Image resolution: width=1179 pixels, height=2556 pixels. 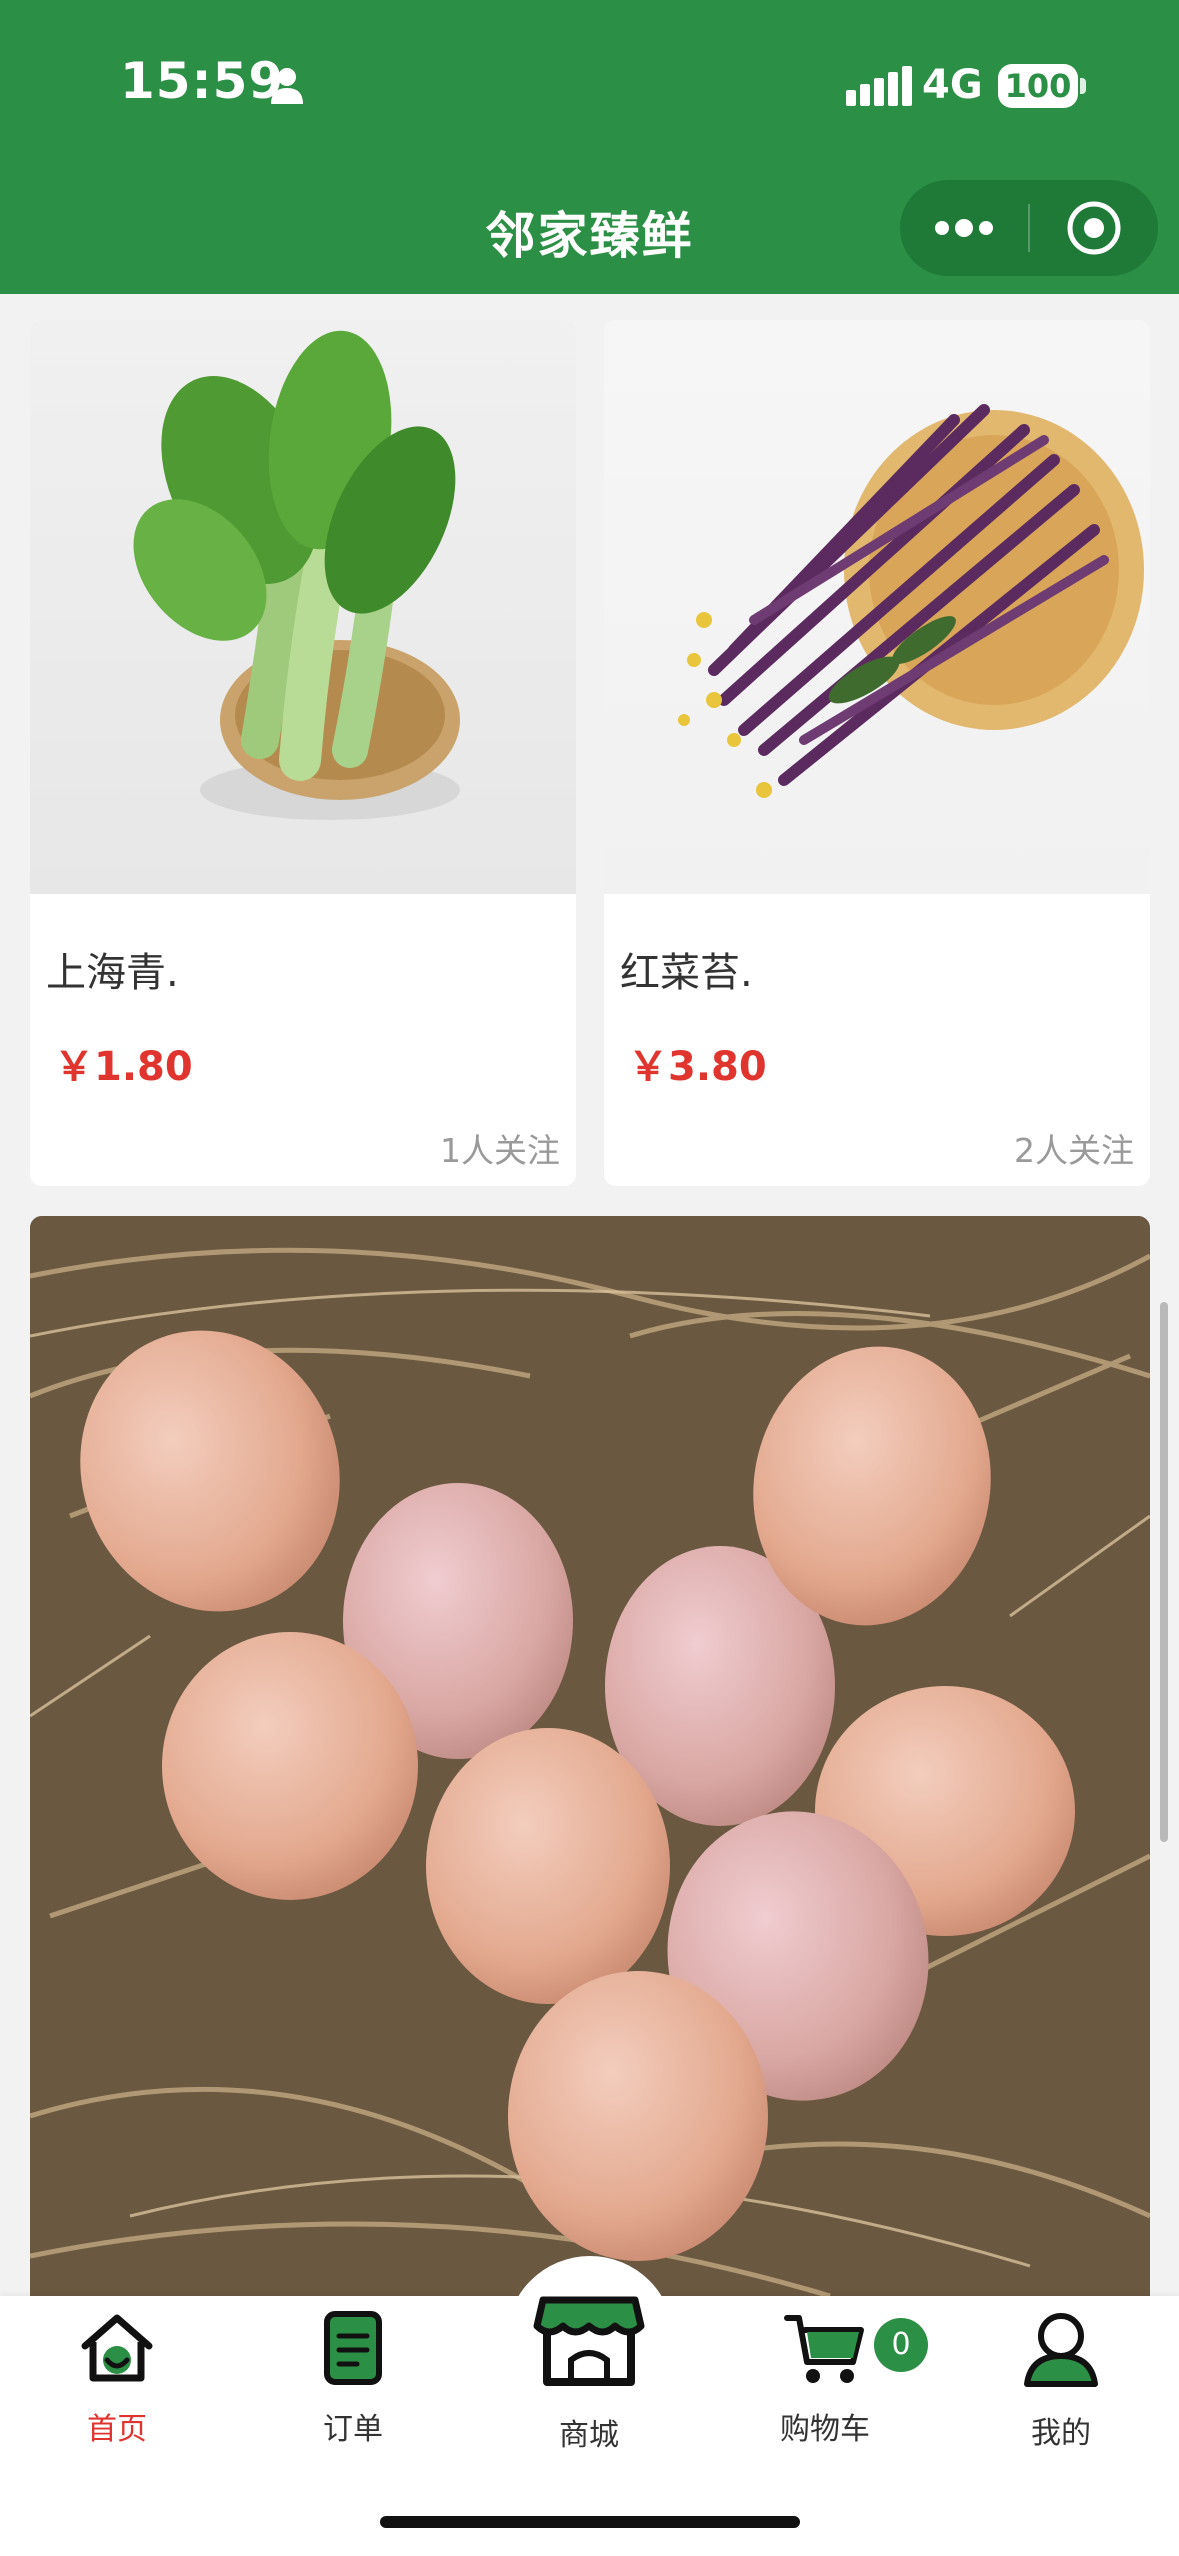 I want to click on network-label: 4G, so click(x=952, y=85).